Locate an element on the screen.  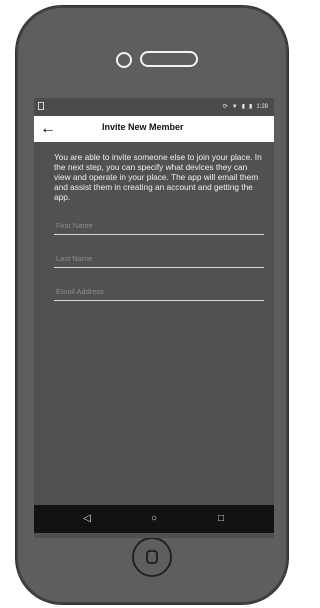
home-circle-icon: ○ is located at coordinates (154, 519).